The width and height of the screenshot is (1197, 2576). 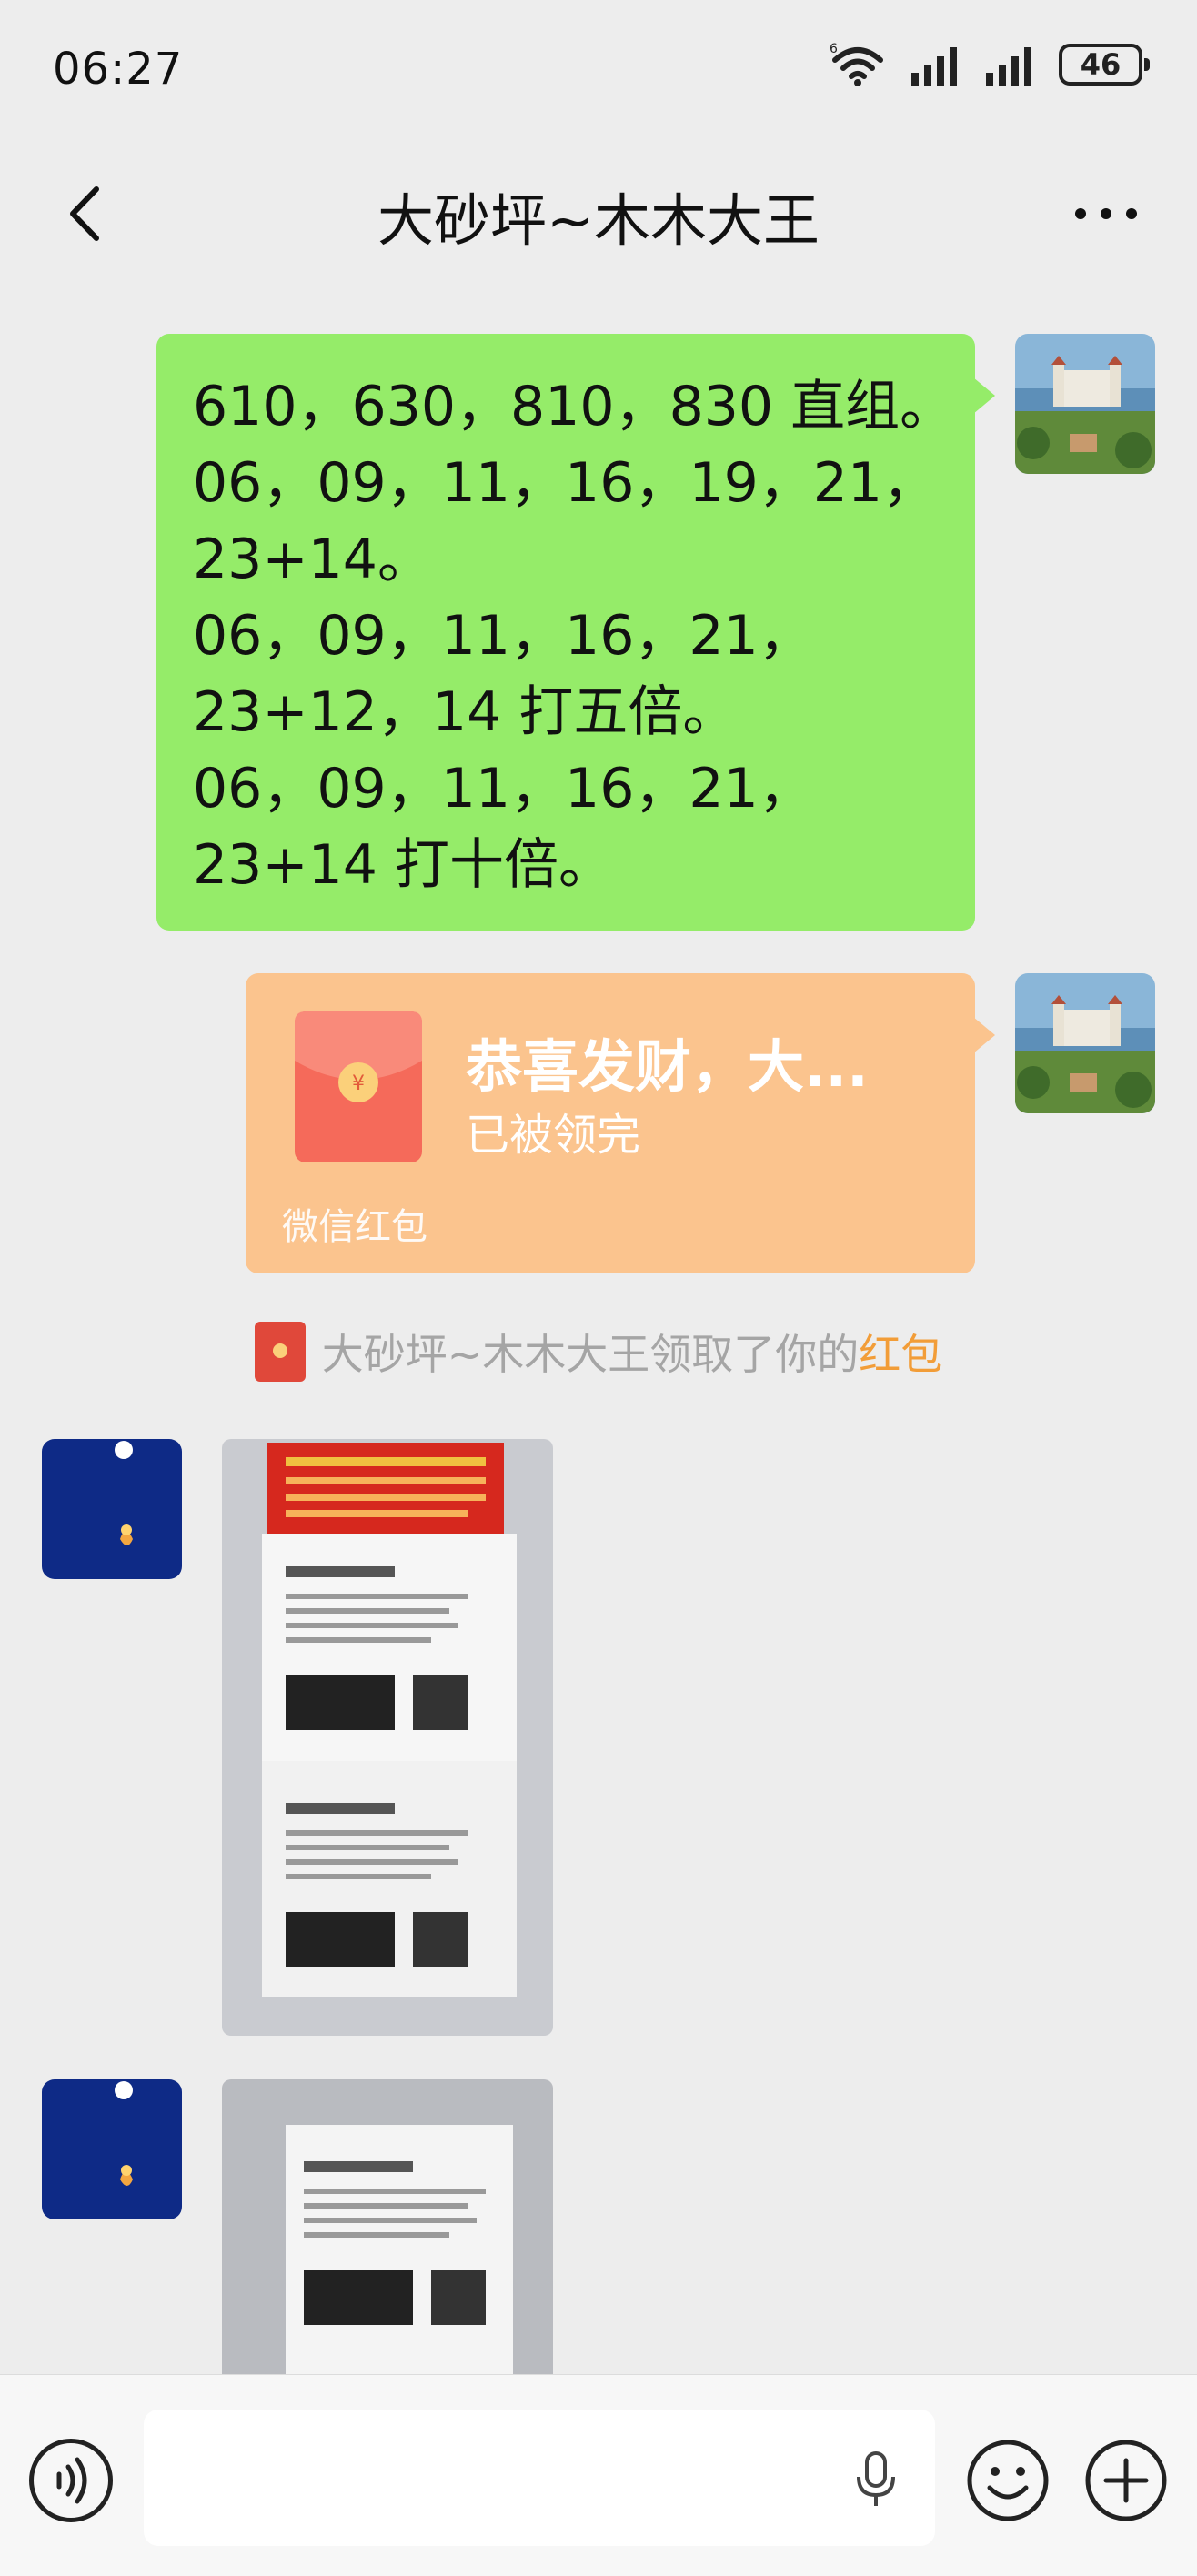 I want to click on system-notice: 大砂坪~木木大王领取了你的 红包, so click(x=598, y=1352).